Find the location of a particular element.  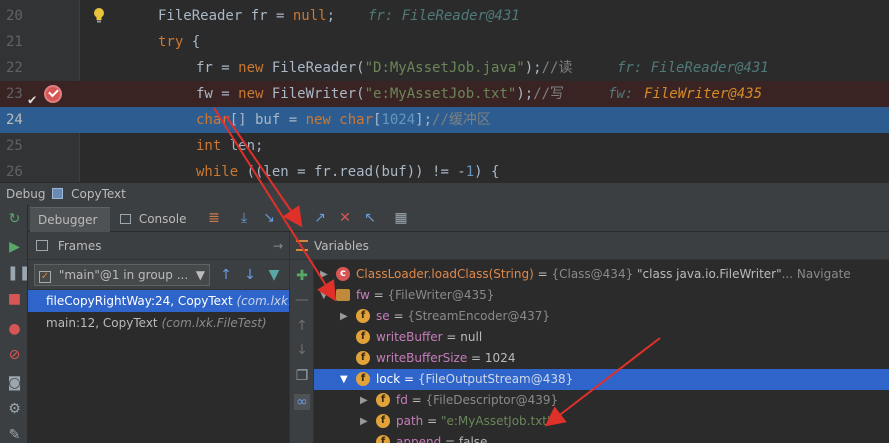

copy-icon: ❐ is located at coordinates (302, 376).